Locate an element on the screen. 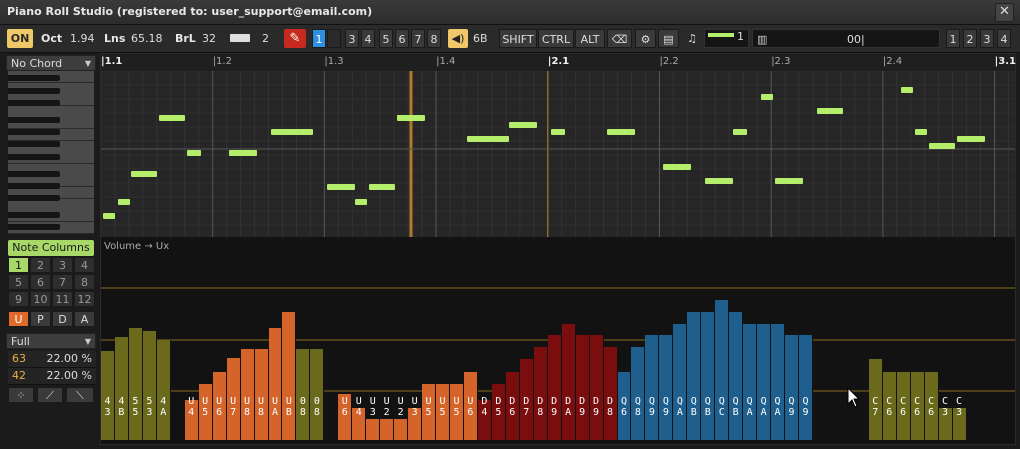  eraser-icon: ⌫ is located at coordinates (619, 38).